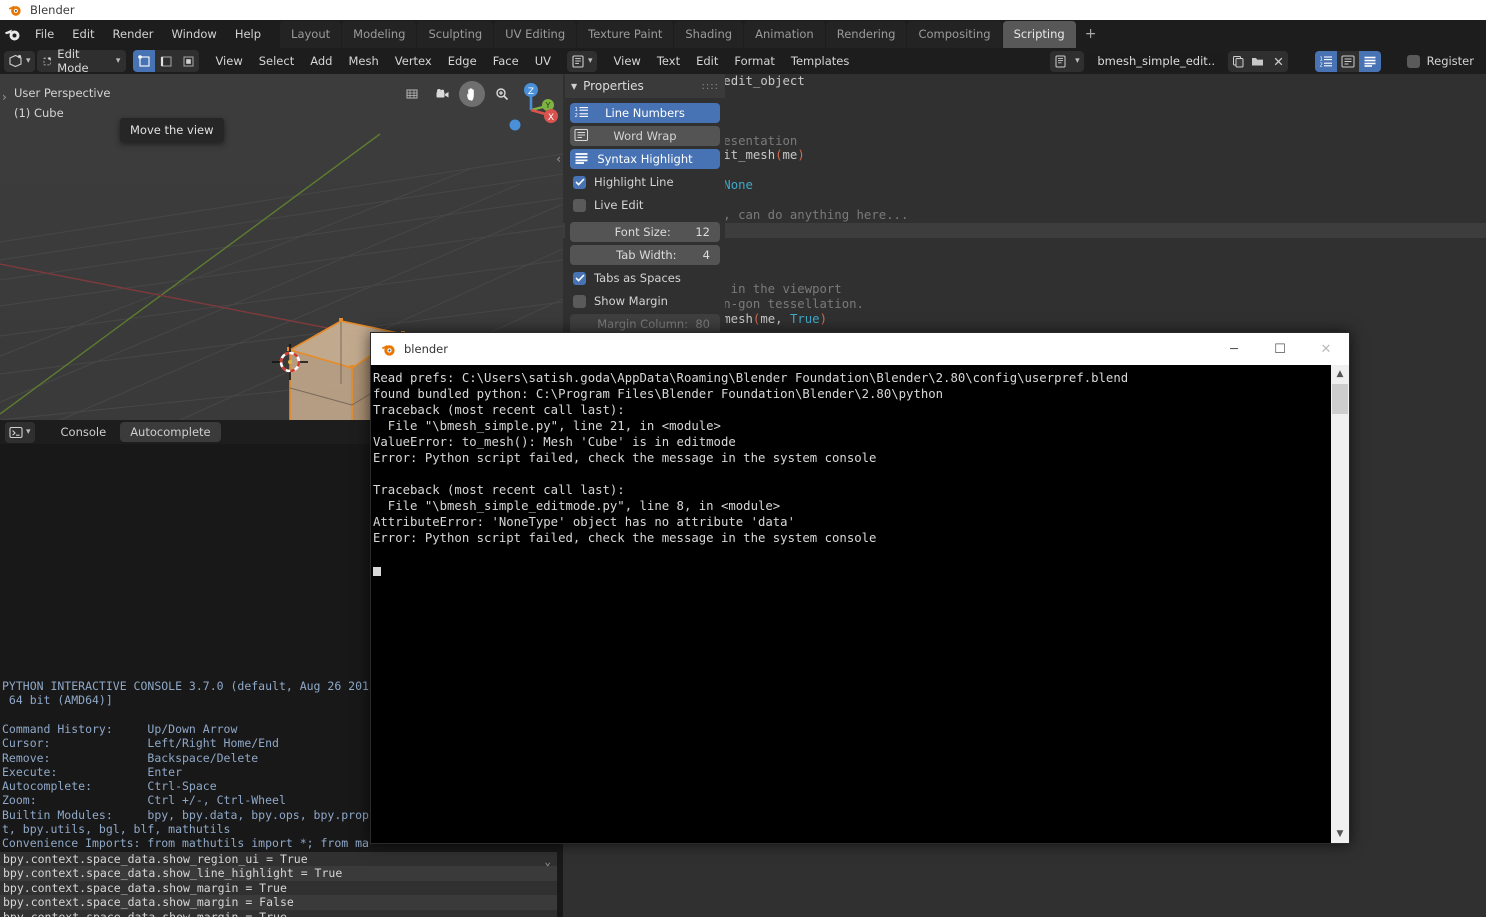  I want to click on show-margin-checkbox, so click(579, 301).